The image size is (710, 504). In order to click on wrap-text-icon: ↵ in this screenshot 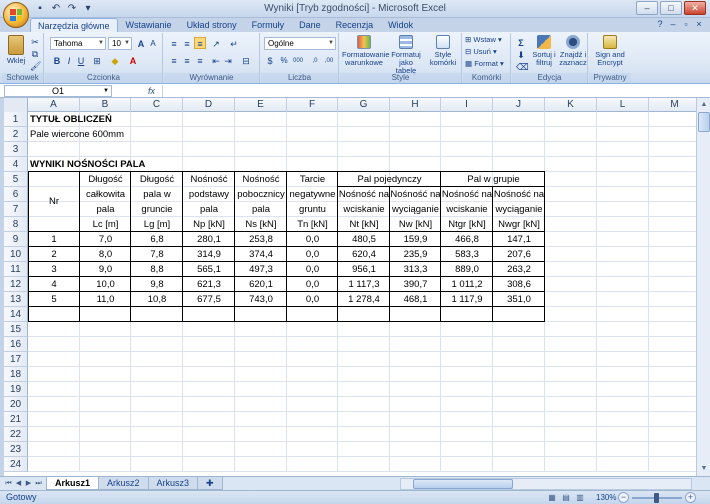, I will do `click(234, 43)`.